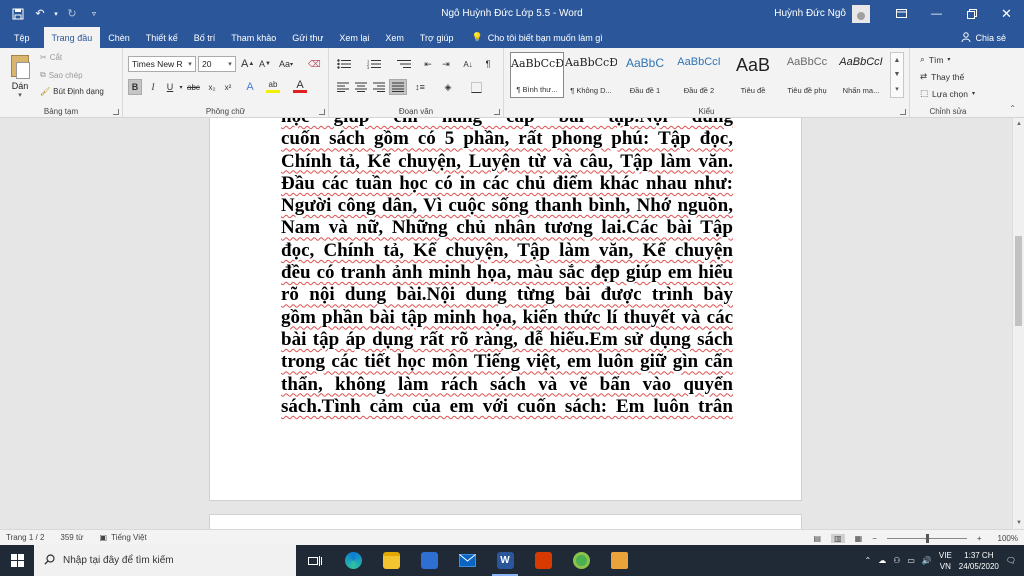 This screenshot has height=576, width=1024. Describe the element at coordinates (119, 37) in the screenshot. I see `tab-insert: Chèn` at that location.